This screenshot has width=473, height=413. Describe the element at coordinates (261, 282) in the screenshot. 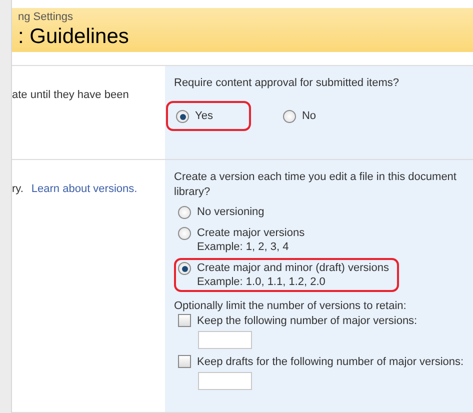

I see `example-text: Example: 1.0, 1.1, 1.2, 2.0` at that location.